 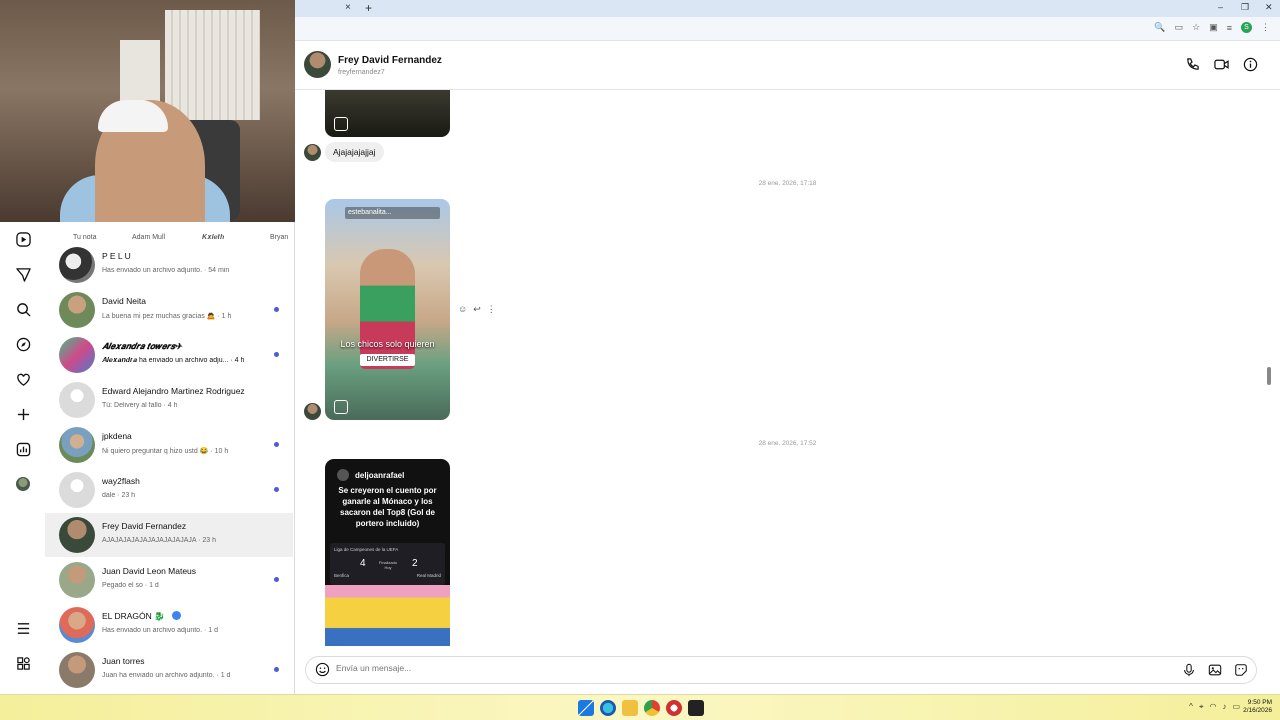 I want to click on conversation-name: Frey David Fernandez, so click(x=144, y=526).